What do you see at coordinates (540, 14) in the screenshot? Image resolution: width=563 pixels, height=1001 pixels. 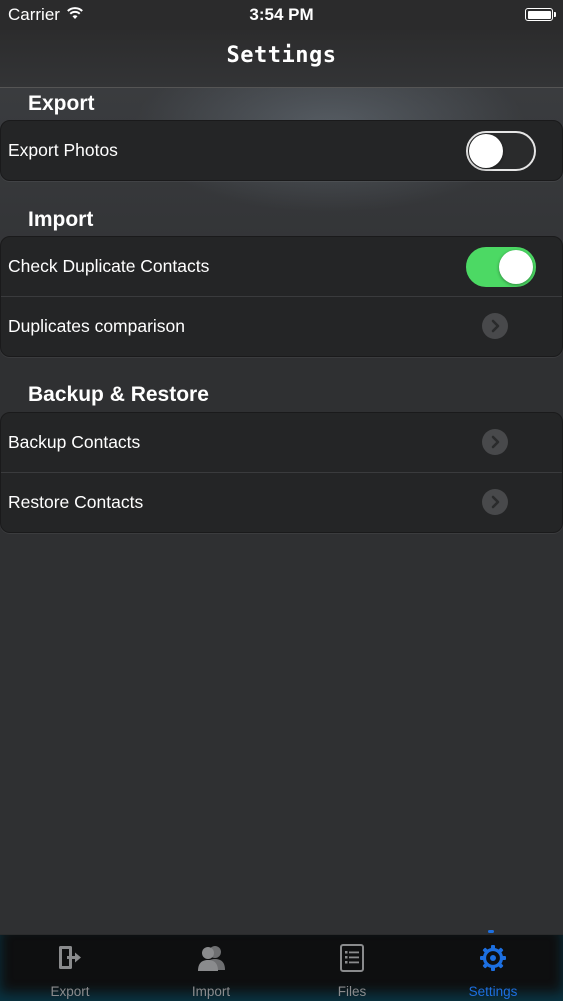 I see `battery-icon` at bounding box center [540, 14].